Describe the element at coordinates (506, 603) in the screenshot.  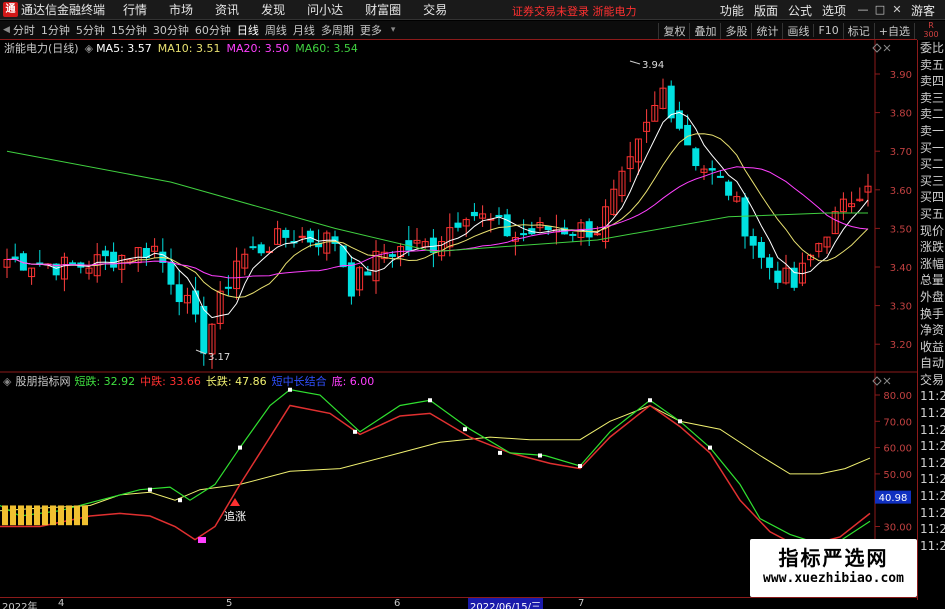
I see `date-selected: 2022/06/15/三` at that location.